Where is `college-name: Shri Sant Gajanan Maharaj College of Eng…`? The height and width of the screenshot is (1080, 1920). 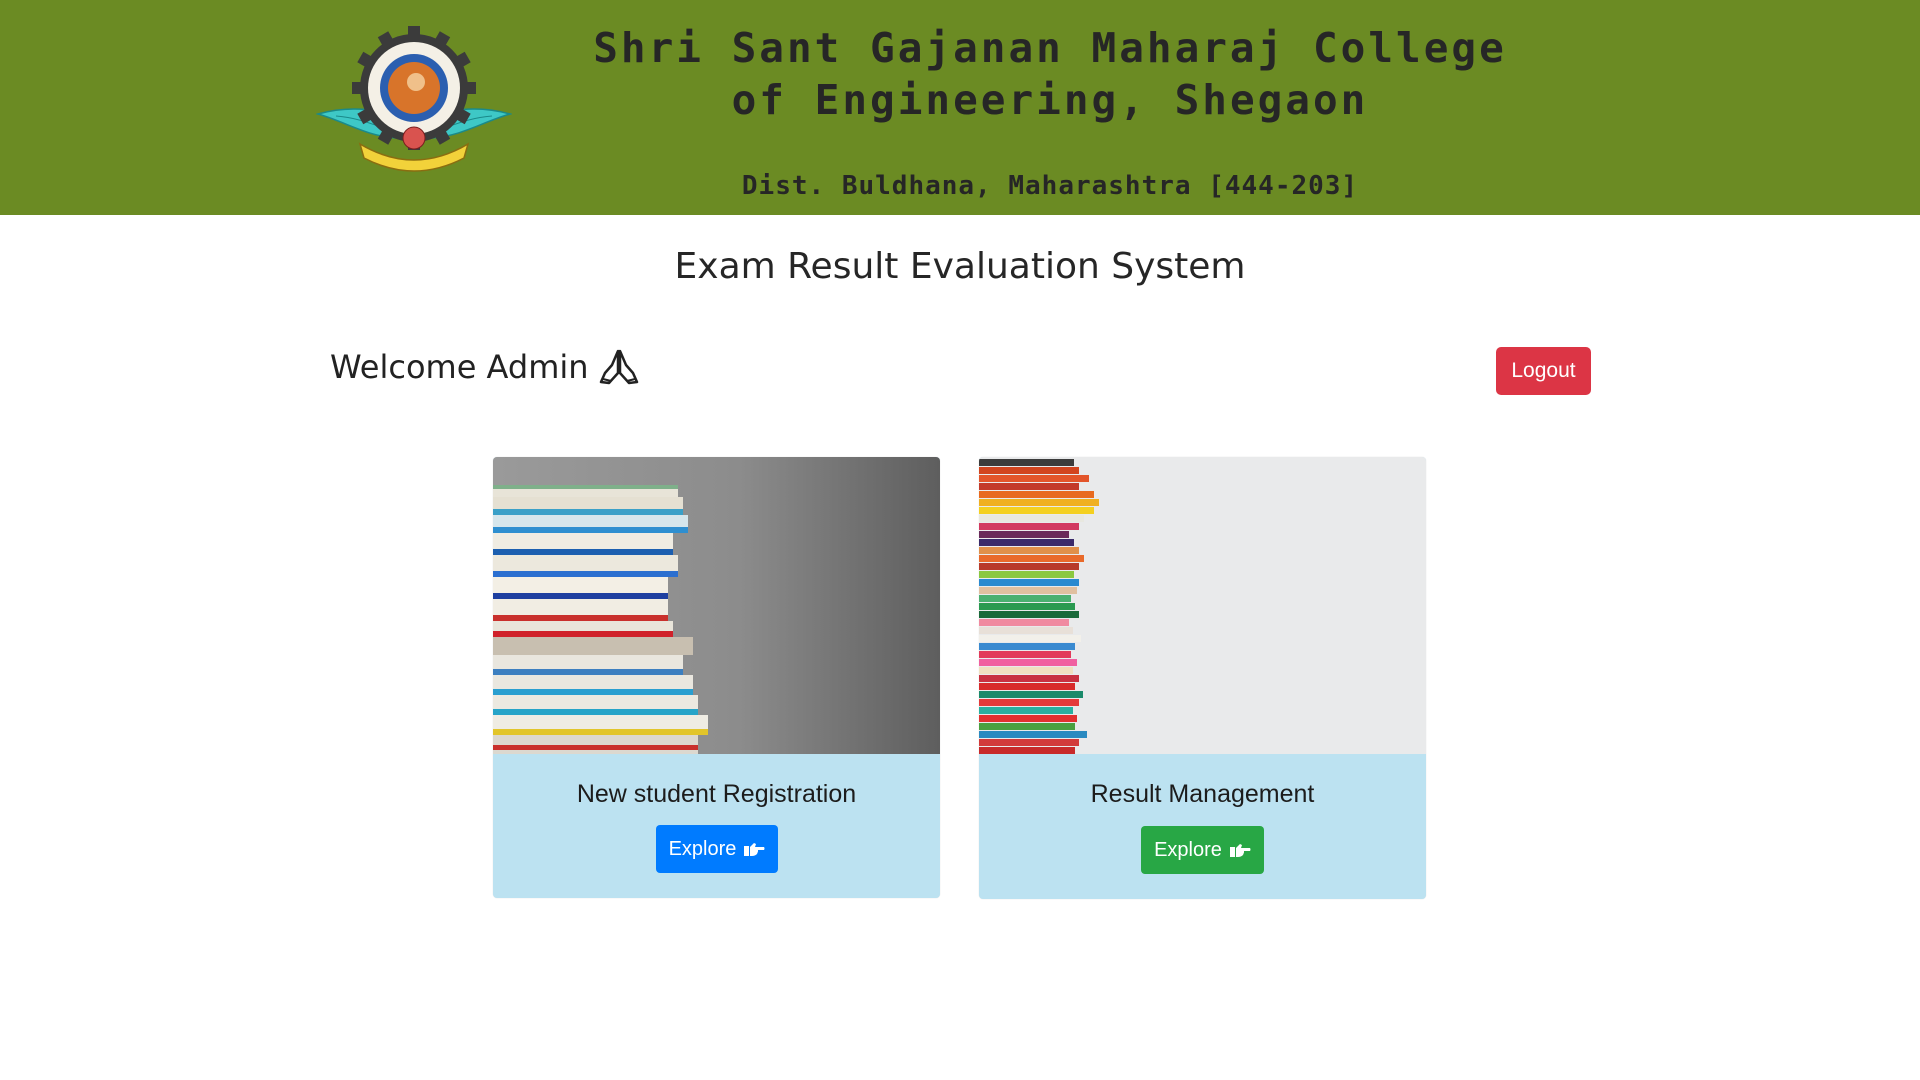 college-name: Shri Sant Gajanan Maharaj College of Eng… is located at coordinates (1050, 74).